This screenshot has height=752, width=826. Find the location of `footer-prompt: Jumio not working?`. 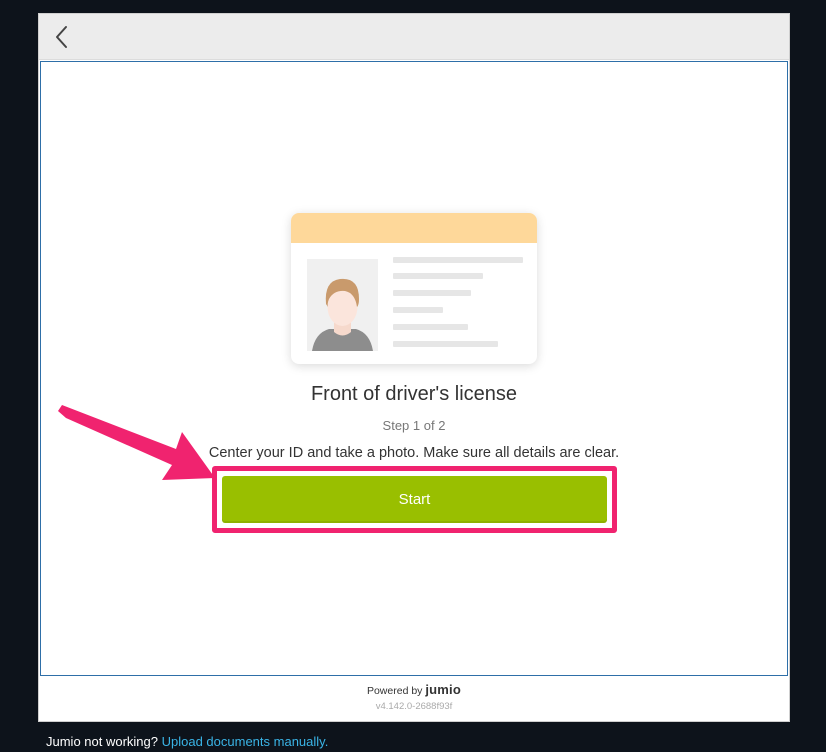

footer-prompt: Jumio not working? is located at coordinates (102, 741).